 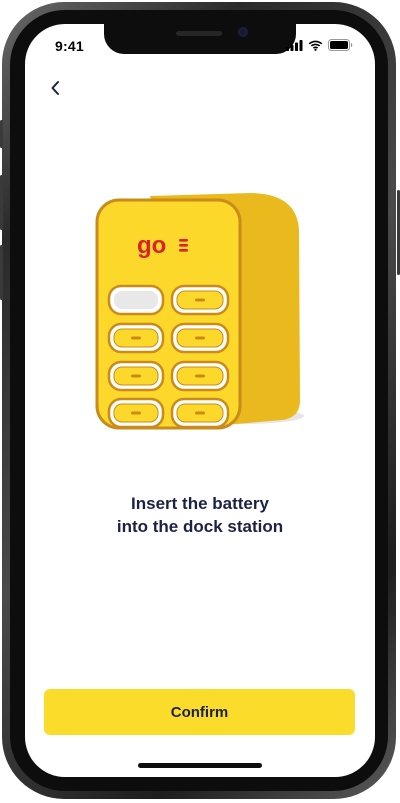 I want to click on instruction-line-1: Insert the battery, so click(x=200, y=503).